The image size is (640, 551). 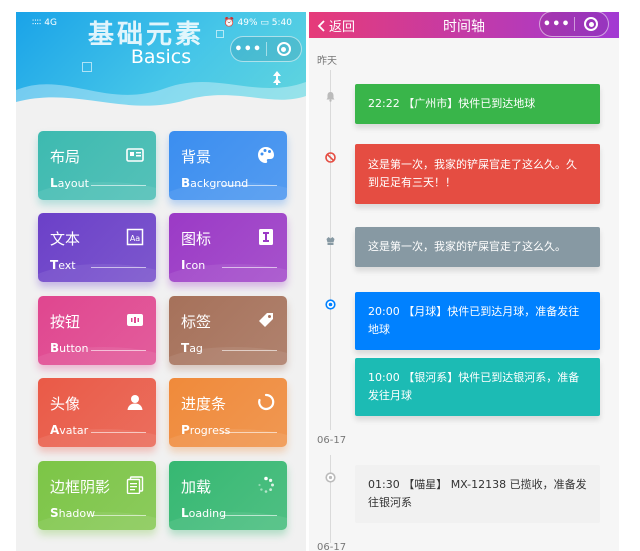 I want to click on hero-banner: ∶∶∶∶ 4G ⏰ 49% ▭ 5:40 基础元素 Basics •••, so click(x=161, y=66).